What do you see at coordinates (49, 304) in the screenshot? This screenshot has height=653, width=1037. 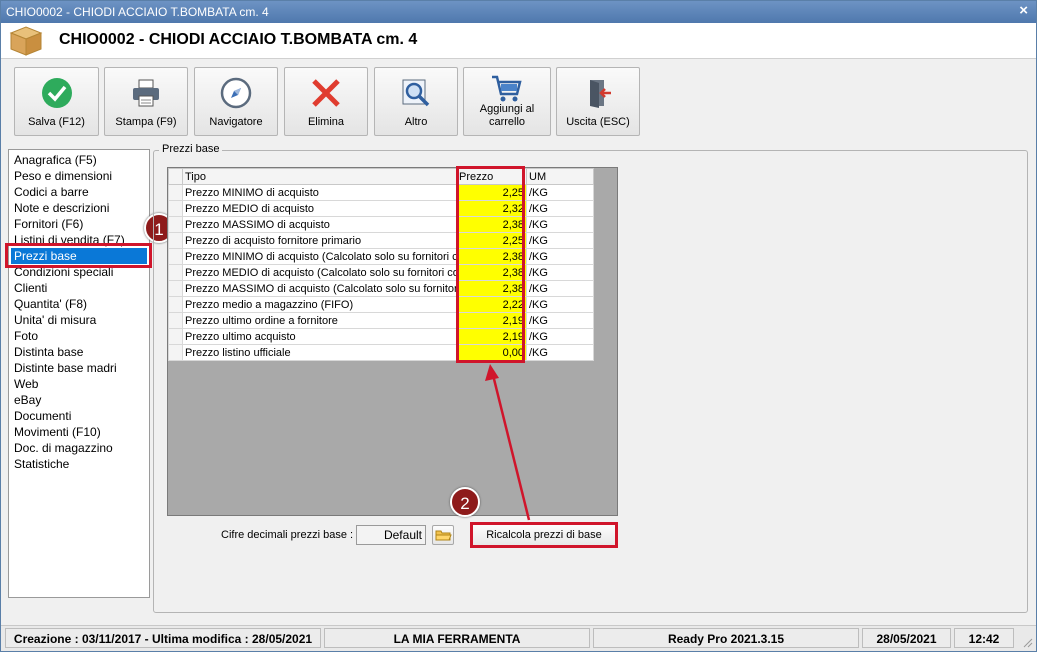 I see `nav-item-quantita: Quantita' (F8)` at bounding box center [49, 304].